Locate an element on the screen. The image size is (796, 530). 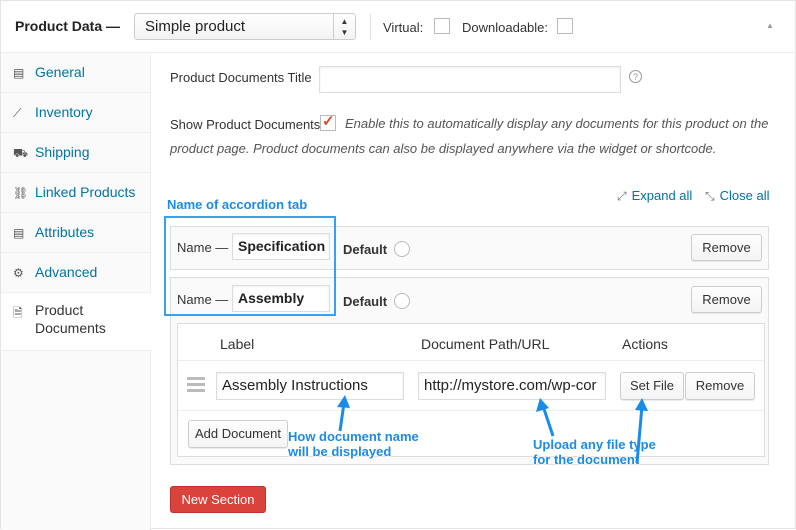
help-icon: ? is located at coordinates (635, 76).